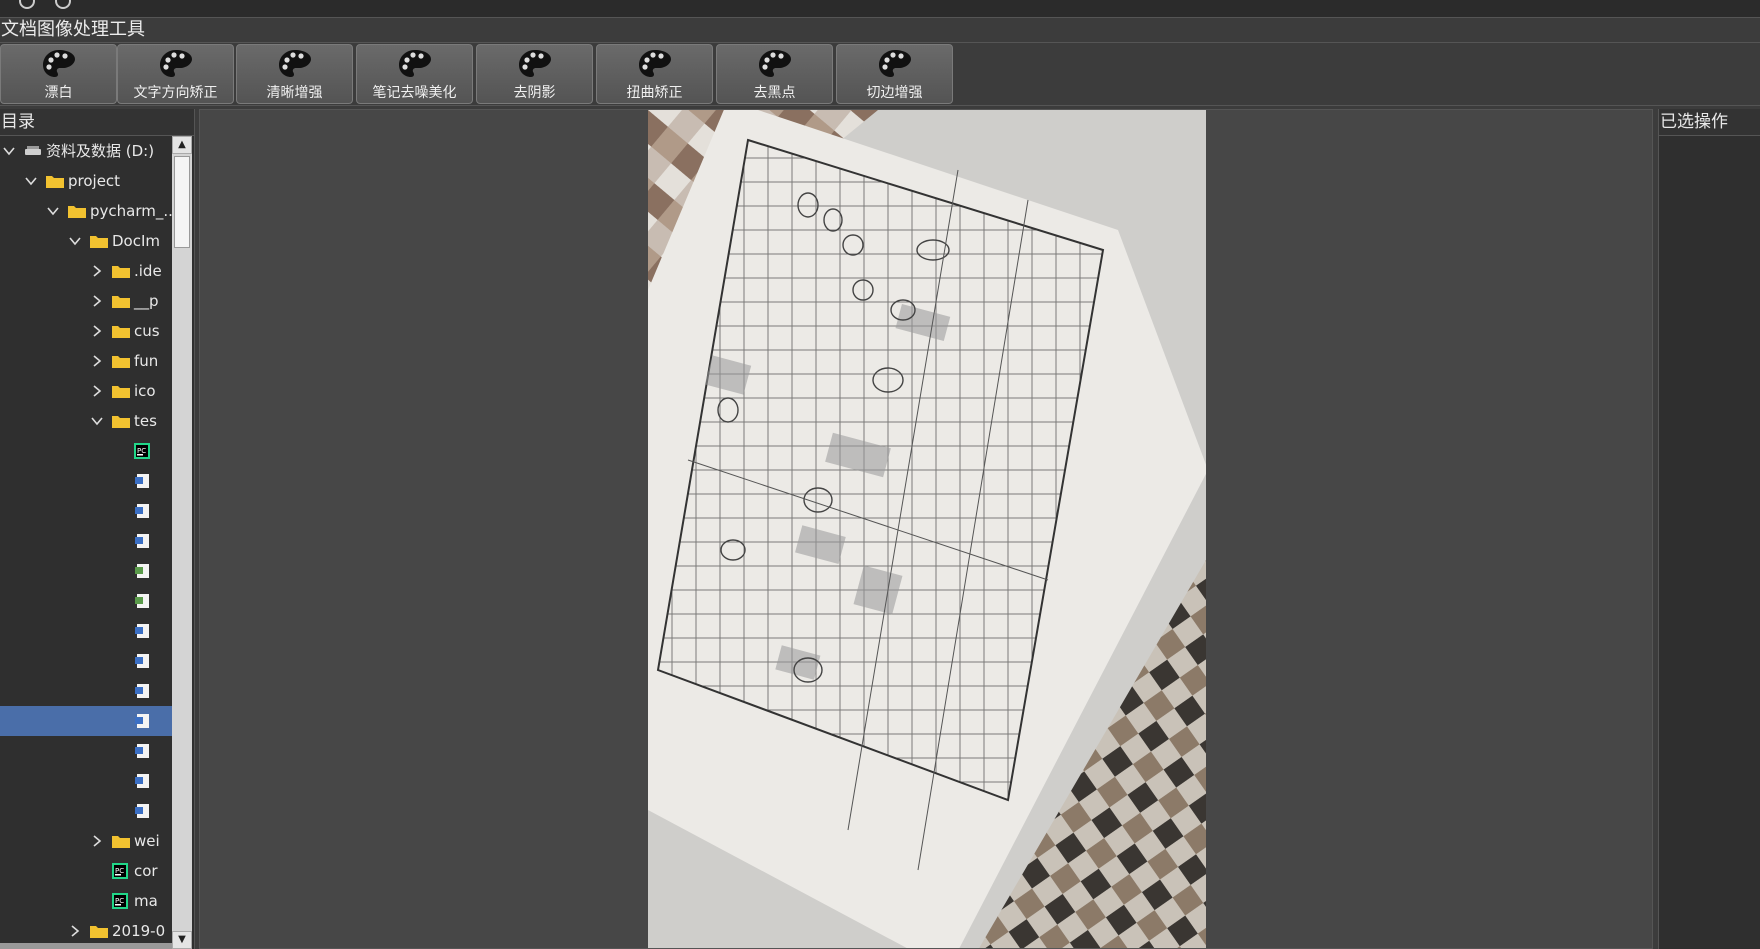  I want to click on toolbar-button-label: 去黑点, so click(774, 93).